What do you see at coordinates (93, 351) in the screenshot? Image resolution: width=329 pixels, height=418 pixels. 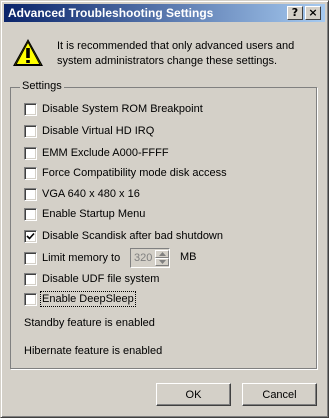 I see `hibernate-status: Hibernate feature is enabled` at bounding box center [93, 351].